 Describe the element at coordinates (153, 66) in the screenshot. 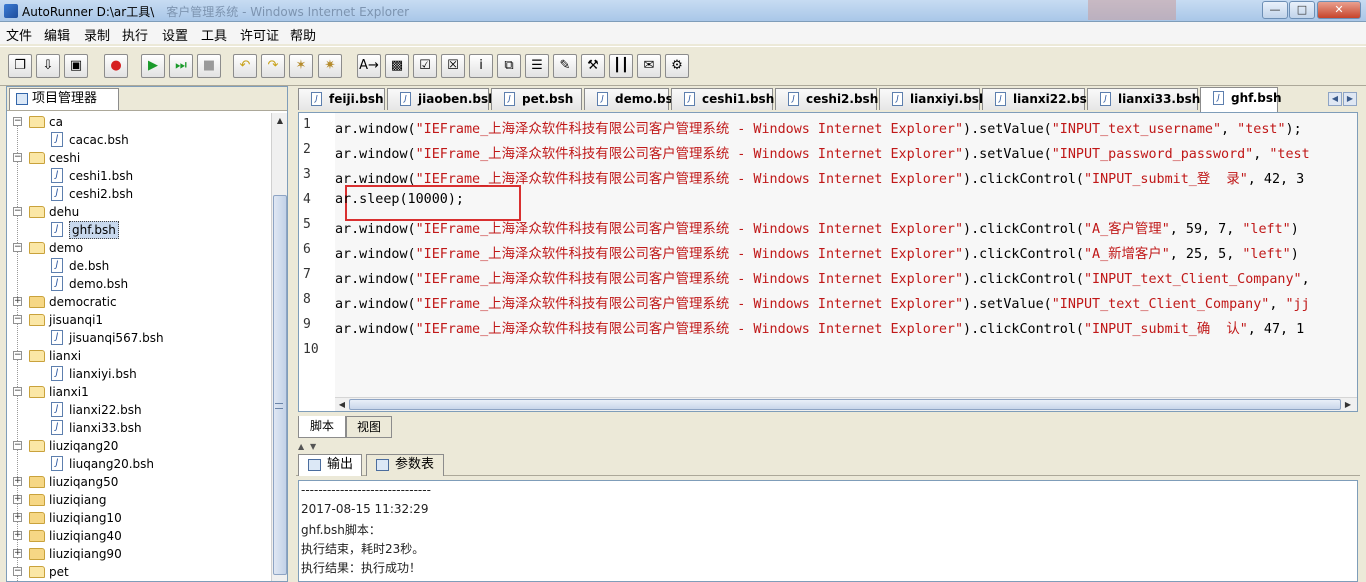

I see `toolbar-run-button: ▶` at that location.